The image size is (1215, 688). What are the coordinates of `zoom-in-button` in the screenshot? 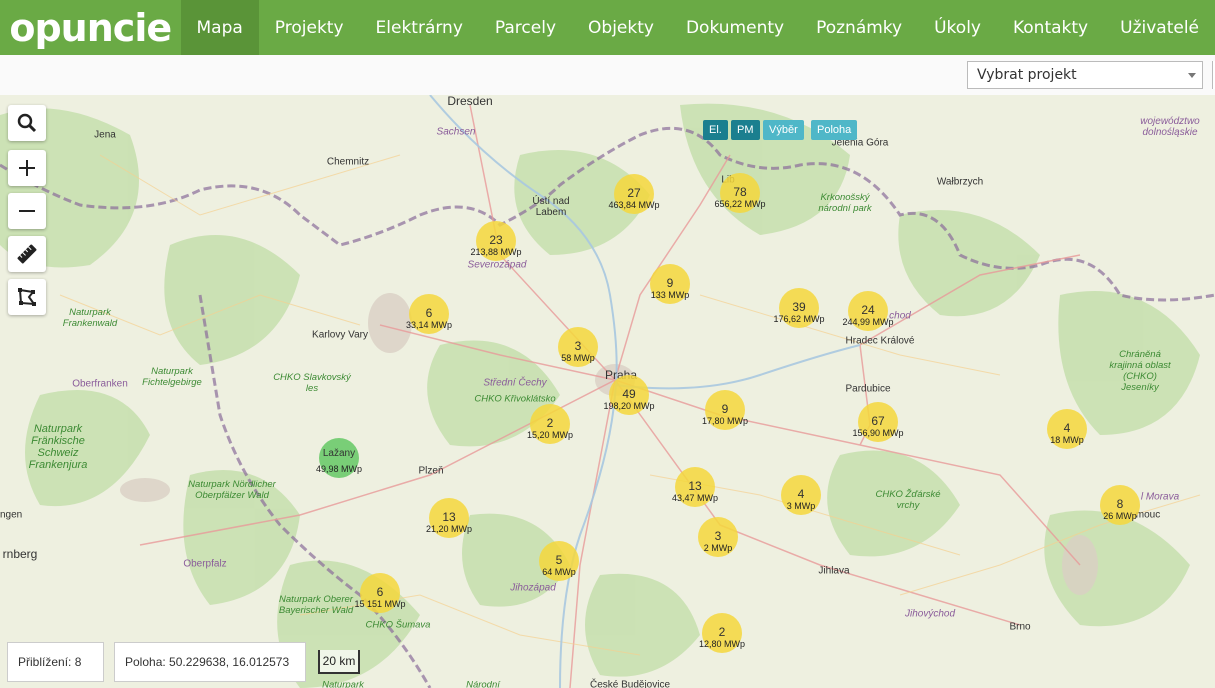 It's located at (27, 168).